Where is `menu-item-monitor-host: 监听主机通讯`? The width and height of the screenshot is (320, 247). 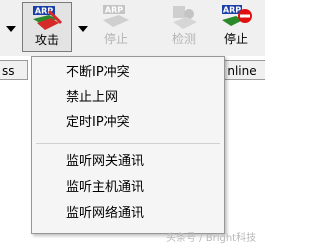
menu-item-monitor-host: 监听主机通讯 is located at coordinates (128, 188).